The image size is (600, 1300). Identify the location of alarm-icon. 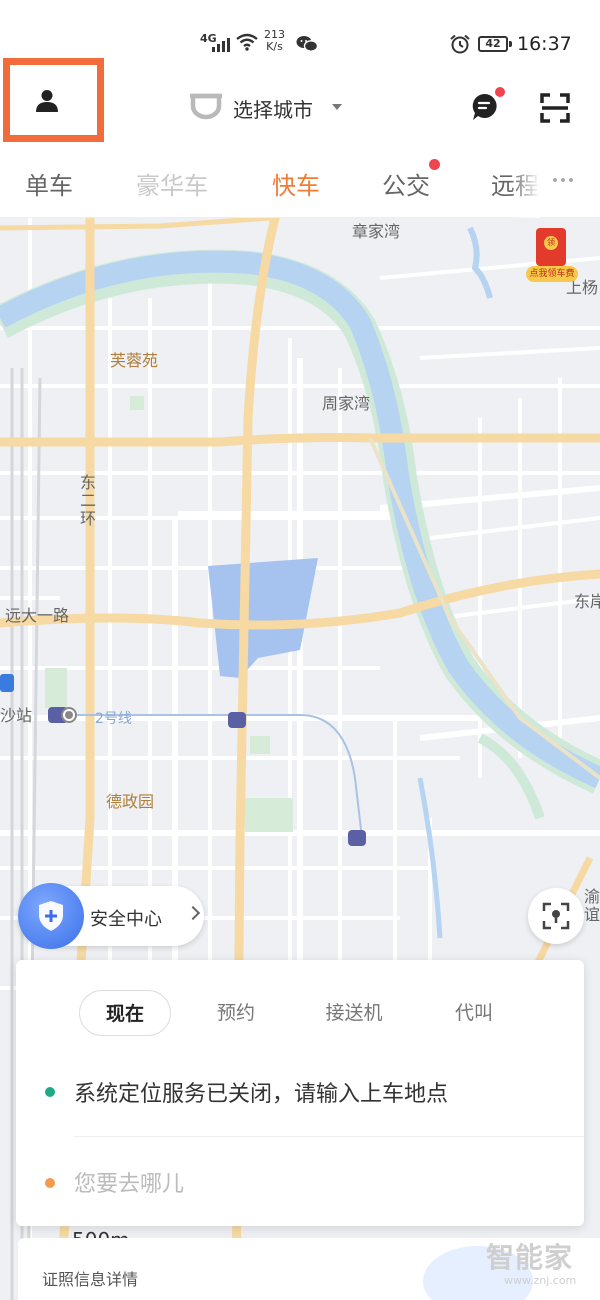
(460, 46).